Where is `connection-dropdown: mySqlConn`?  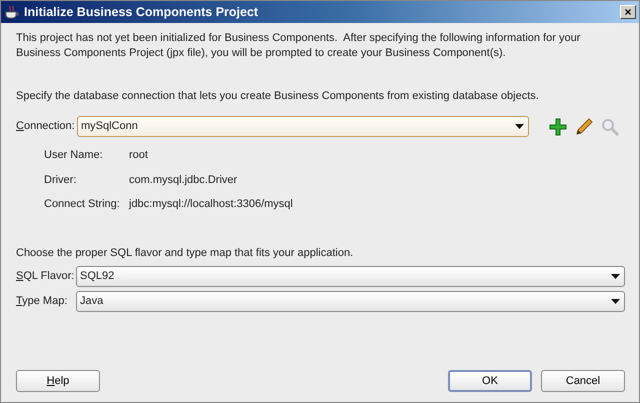 connection-dropdown: mySqlConn is located at coordinates (303, 126).